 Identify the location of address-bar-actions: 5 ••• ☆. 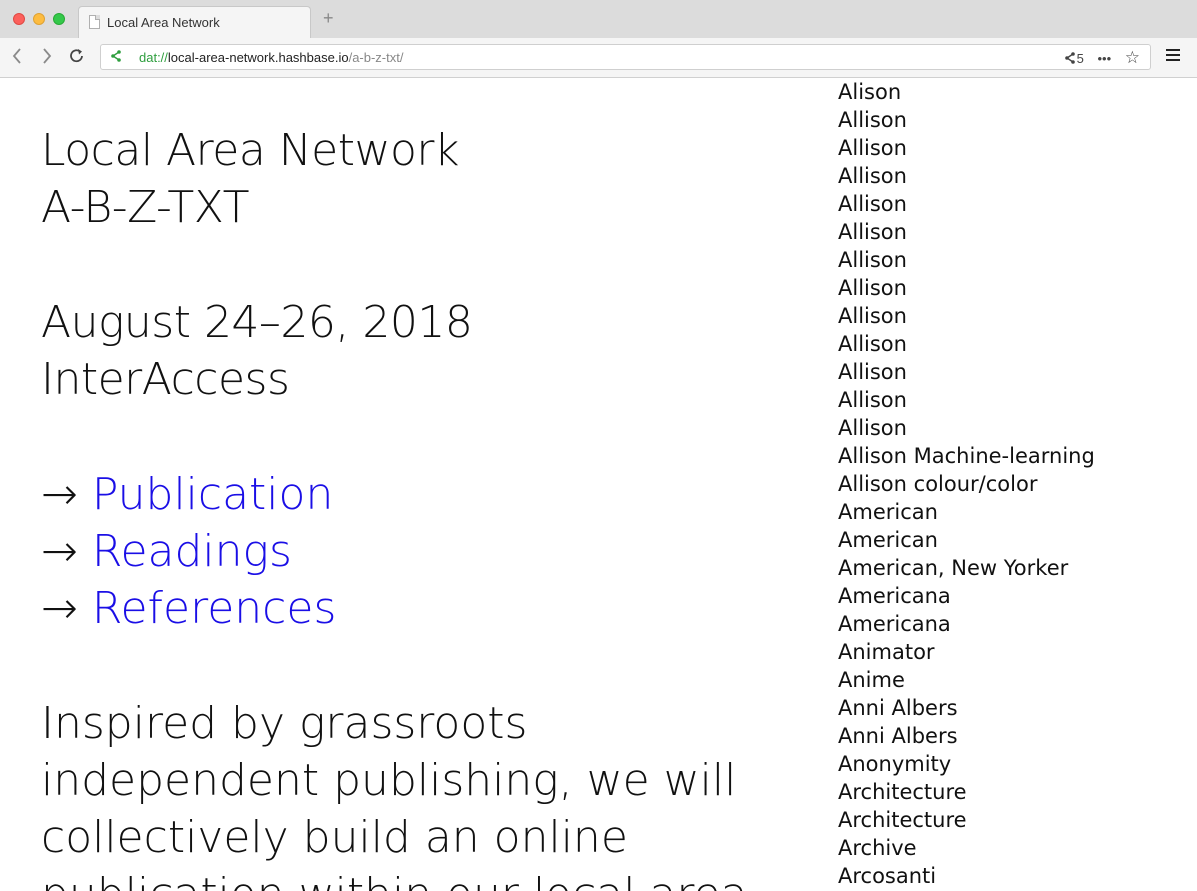
(1097, 58).